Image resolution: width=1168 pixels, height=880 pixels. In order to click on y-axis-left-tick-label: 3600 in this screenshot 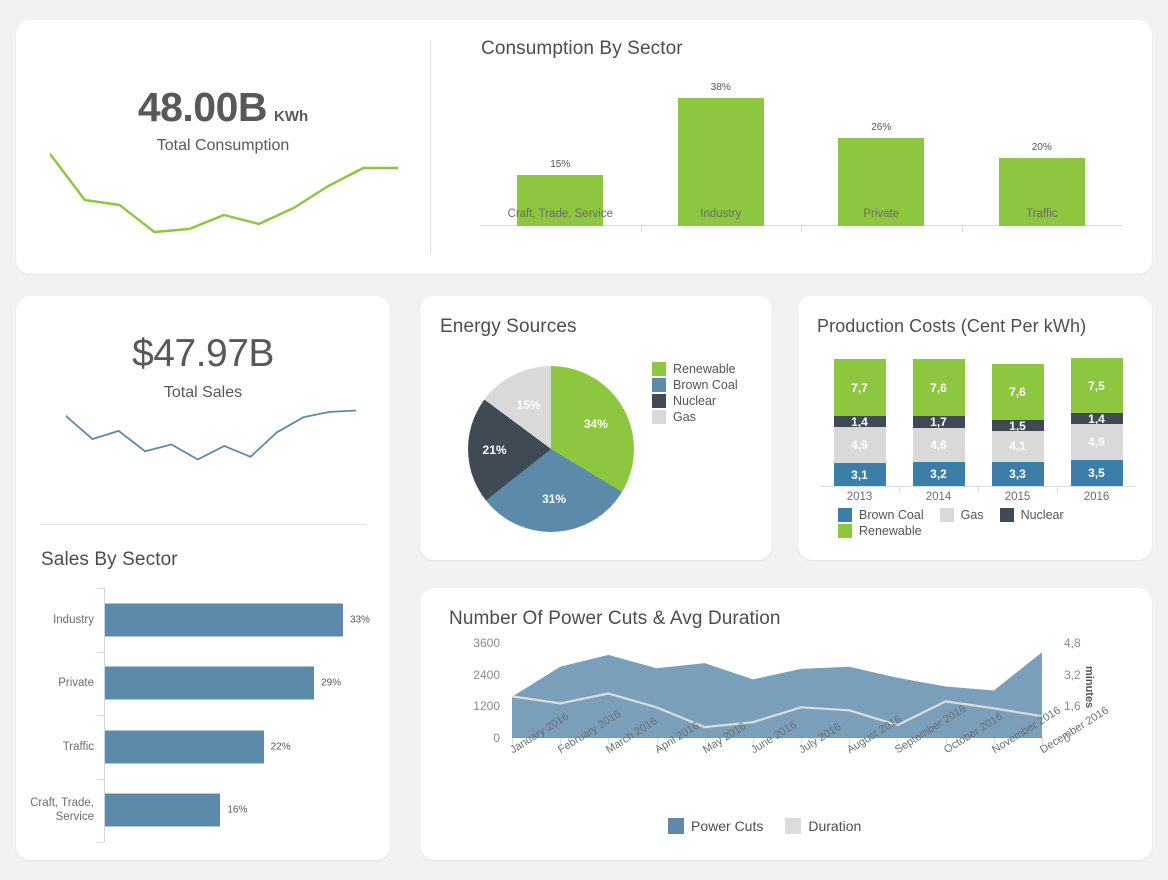, I will do `click(486, 643)`.